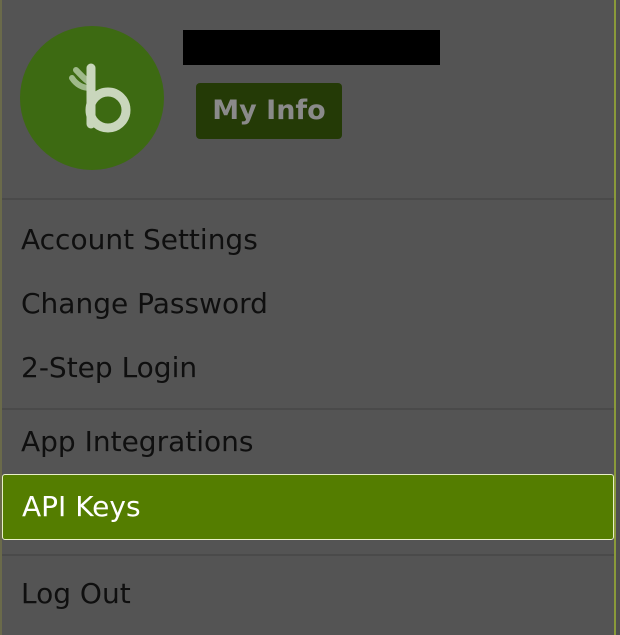 The image size is (620, 635). What do you see at coordinates (308, 442) in the screenshot?
I see `menu-item-app-integrations: App Integrations` at bounding box center [308, 442].